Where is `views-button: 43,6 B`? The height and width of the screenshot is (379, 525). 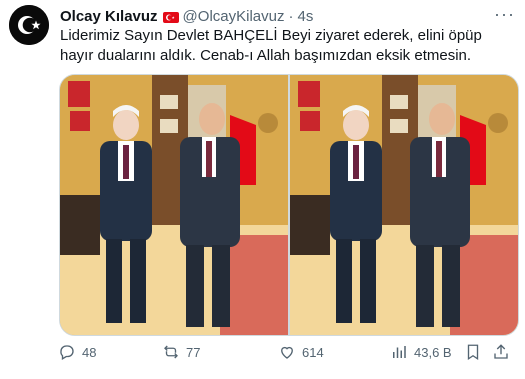
views-button: 43,6 B is located at coordinates (421, 352).